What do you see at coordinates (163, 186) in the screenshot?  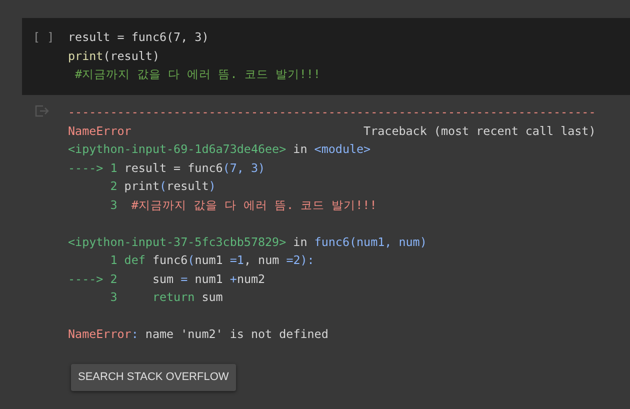 I see `code-line: 2 print(result)` at bounding box center [163, 186].